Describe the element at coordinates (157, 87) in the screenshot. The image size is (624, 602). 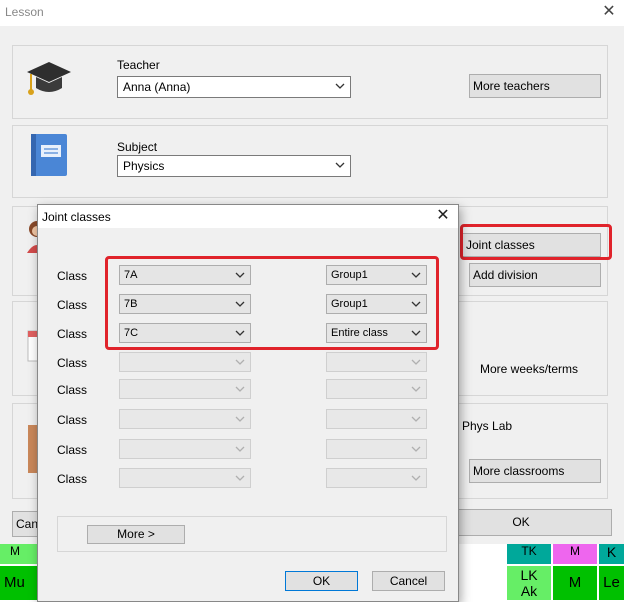
I see `teacher-select-value: Anna (Anna)` at that location.